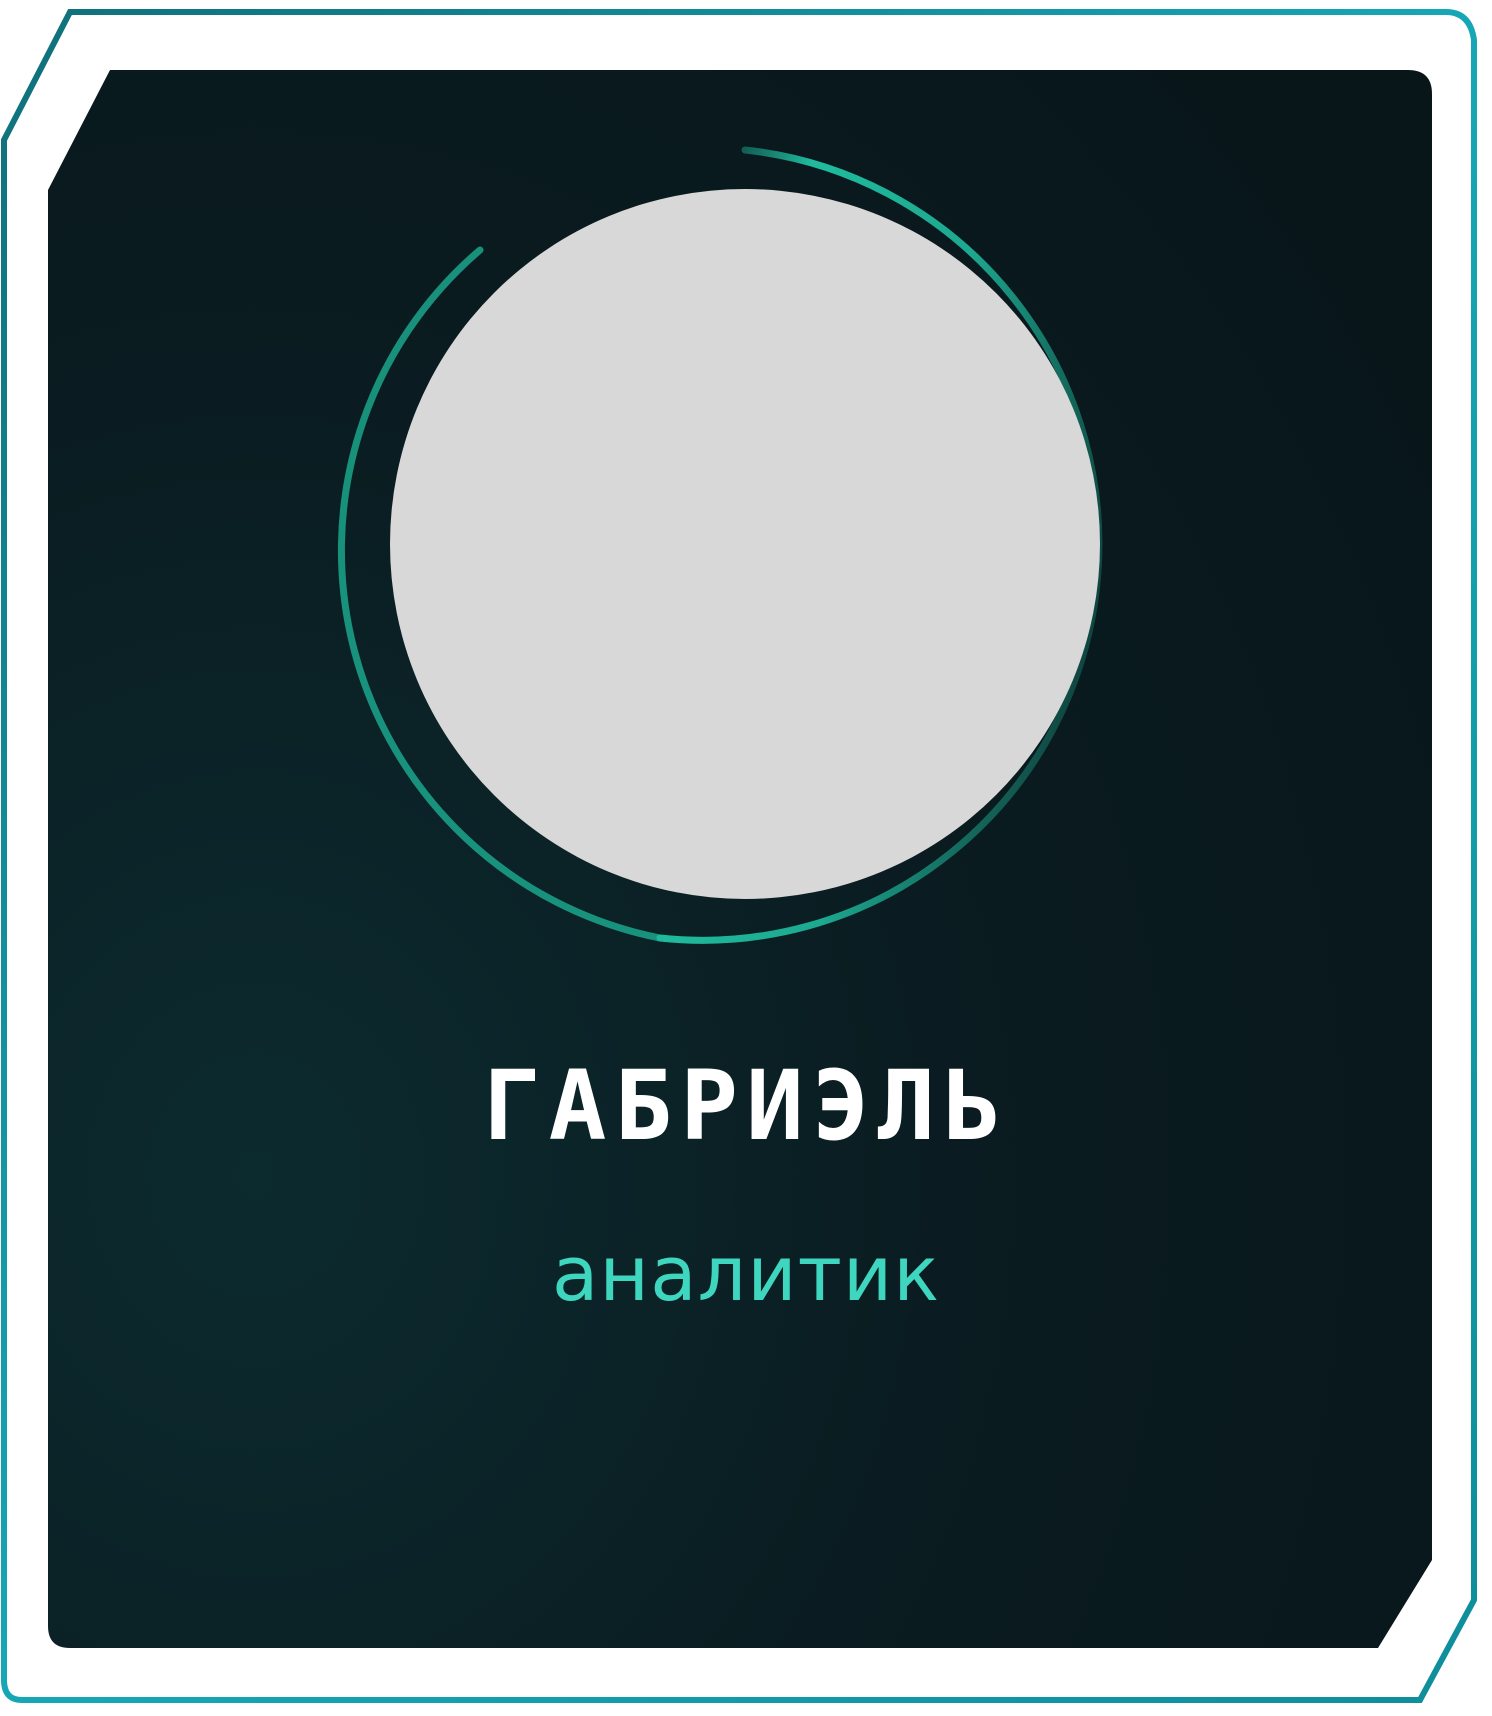  I want to click on profile-name: ГАБРИЭЛЬ, so click(746, 1106).